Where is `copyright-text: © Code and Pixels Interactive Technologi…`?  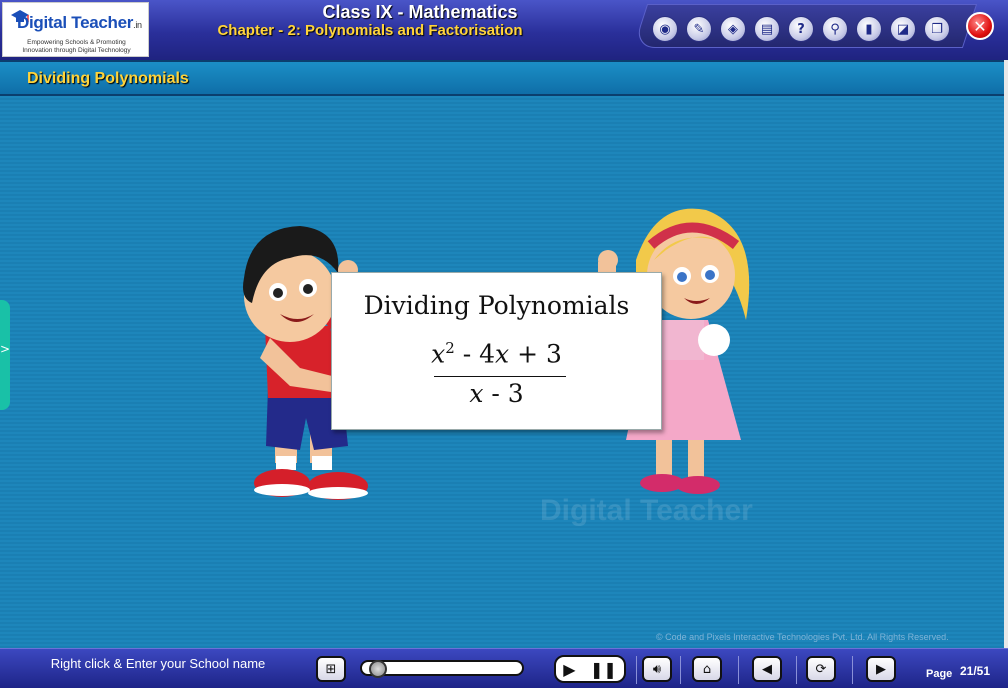
copyright-text: © Code and Pixels Interactive Technologi… is located at coordinates (802, 637).